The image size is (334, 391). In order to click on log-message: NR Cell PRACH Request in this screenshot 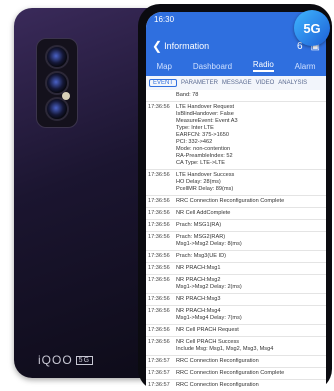, I will do `click(207, 330)`.